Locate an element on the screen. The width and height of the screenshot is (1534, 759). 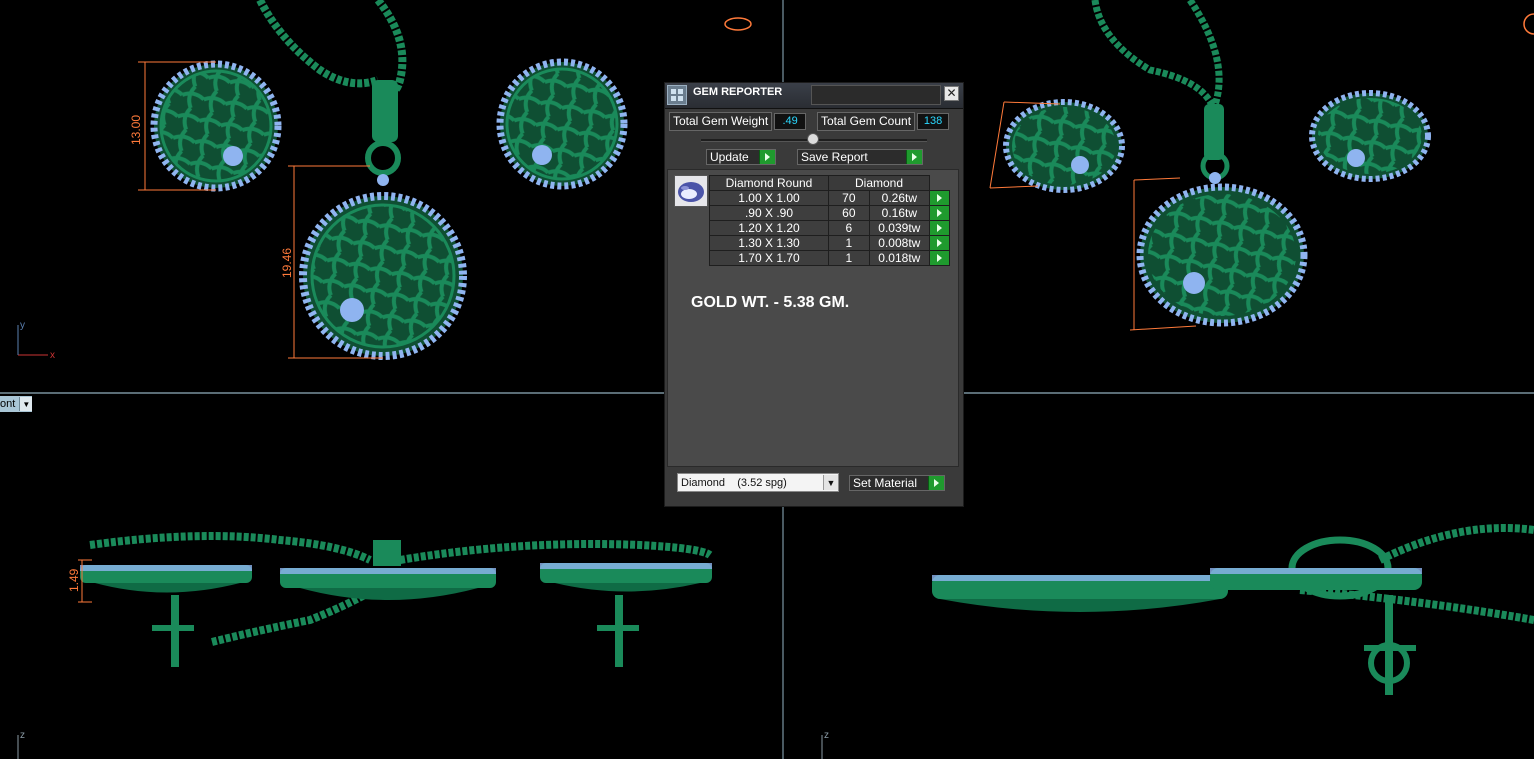
axis-x-label: x is located at coordinates (52, 355).